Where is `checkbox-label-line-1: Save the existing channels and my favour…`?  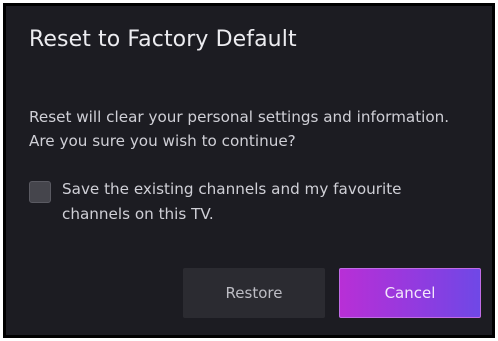
checkbox-label-line-1: Save the existing channels and my favour… is located at coordinates (232, 189).